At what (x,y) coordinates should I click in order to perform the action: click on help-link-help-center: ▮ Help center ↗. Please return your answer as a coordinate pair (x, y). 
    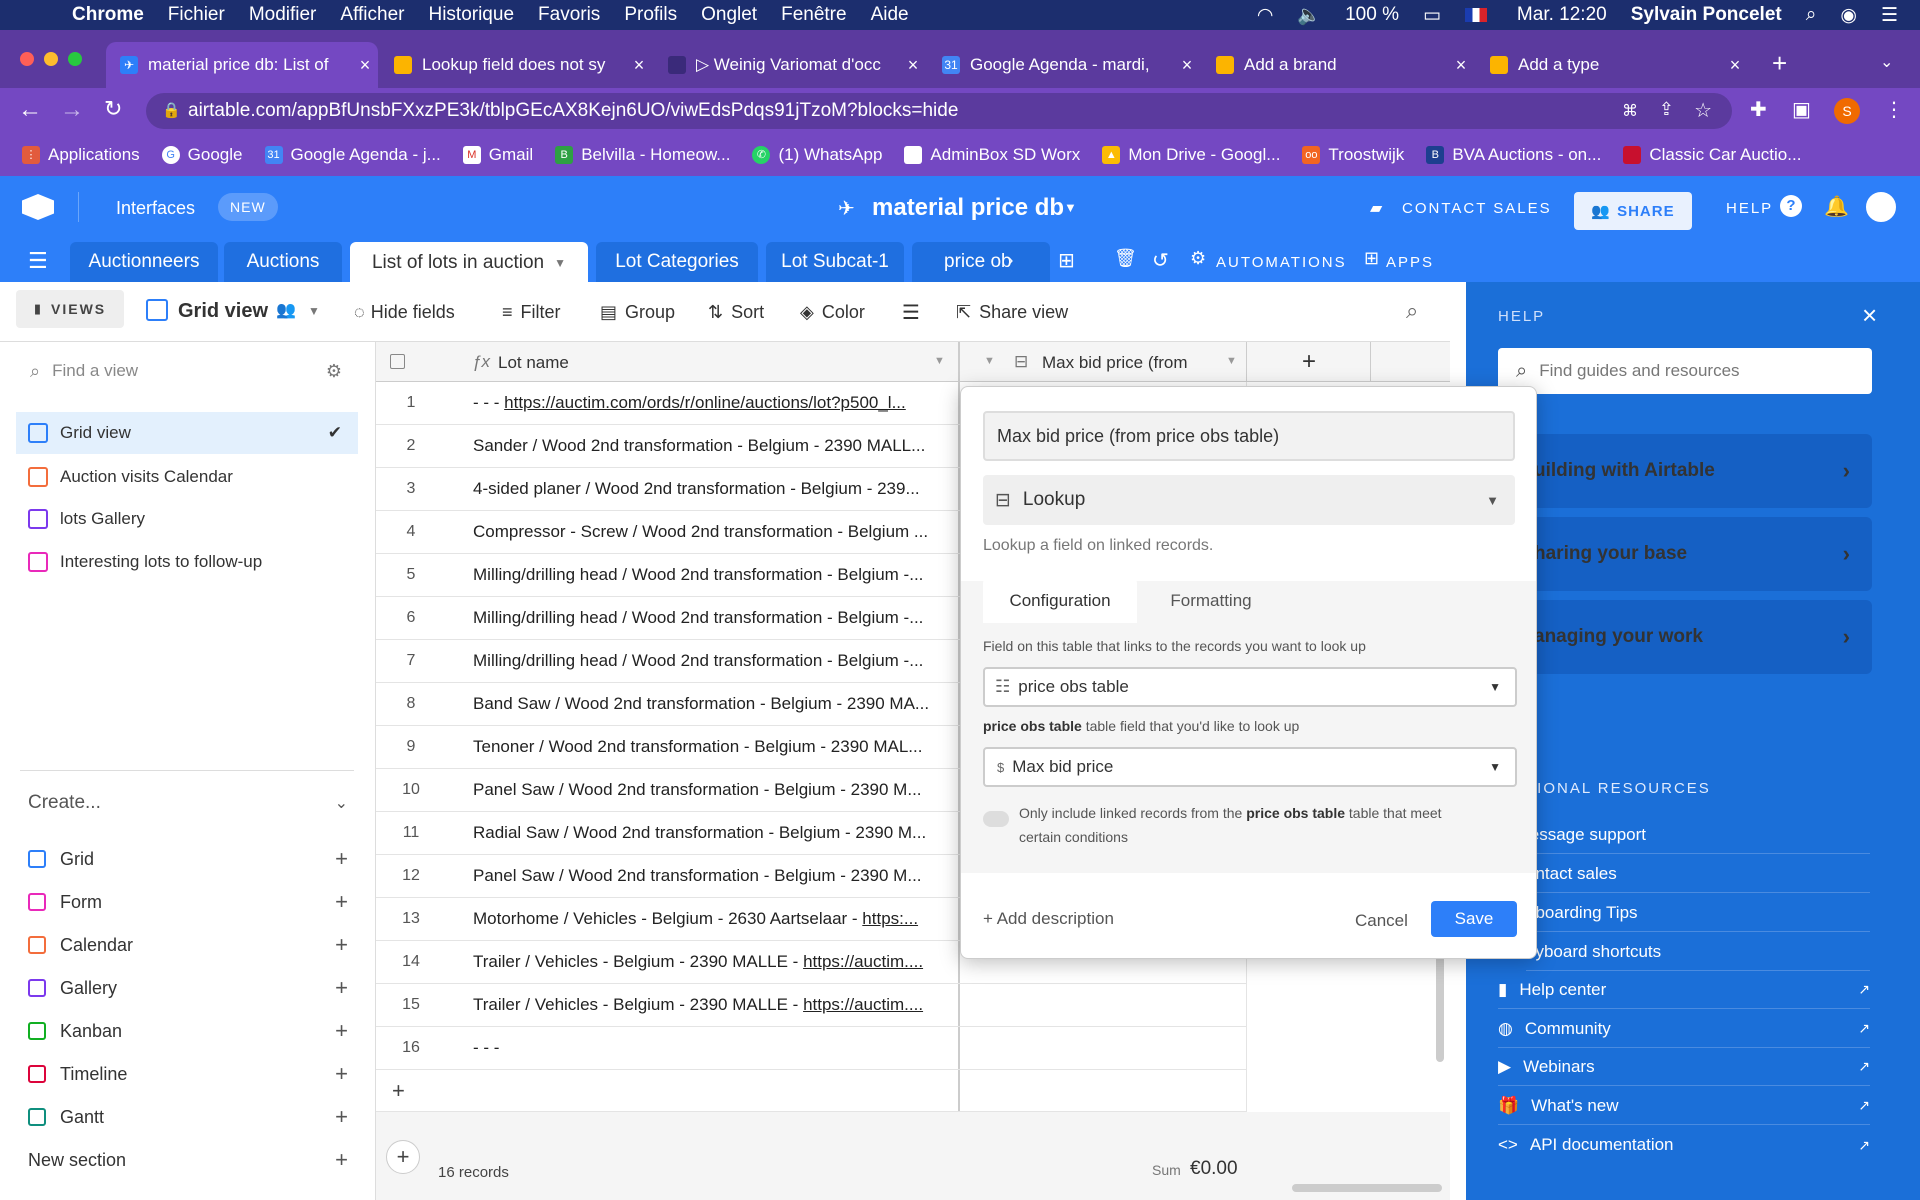
    Looking at the image, I should click on (1684, 990).